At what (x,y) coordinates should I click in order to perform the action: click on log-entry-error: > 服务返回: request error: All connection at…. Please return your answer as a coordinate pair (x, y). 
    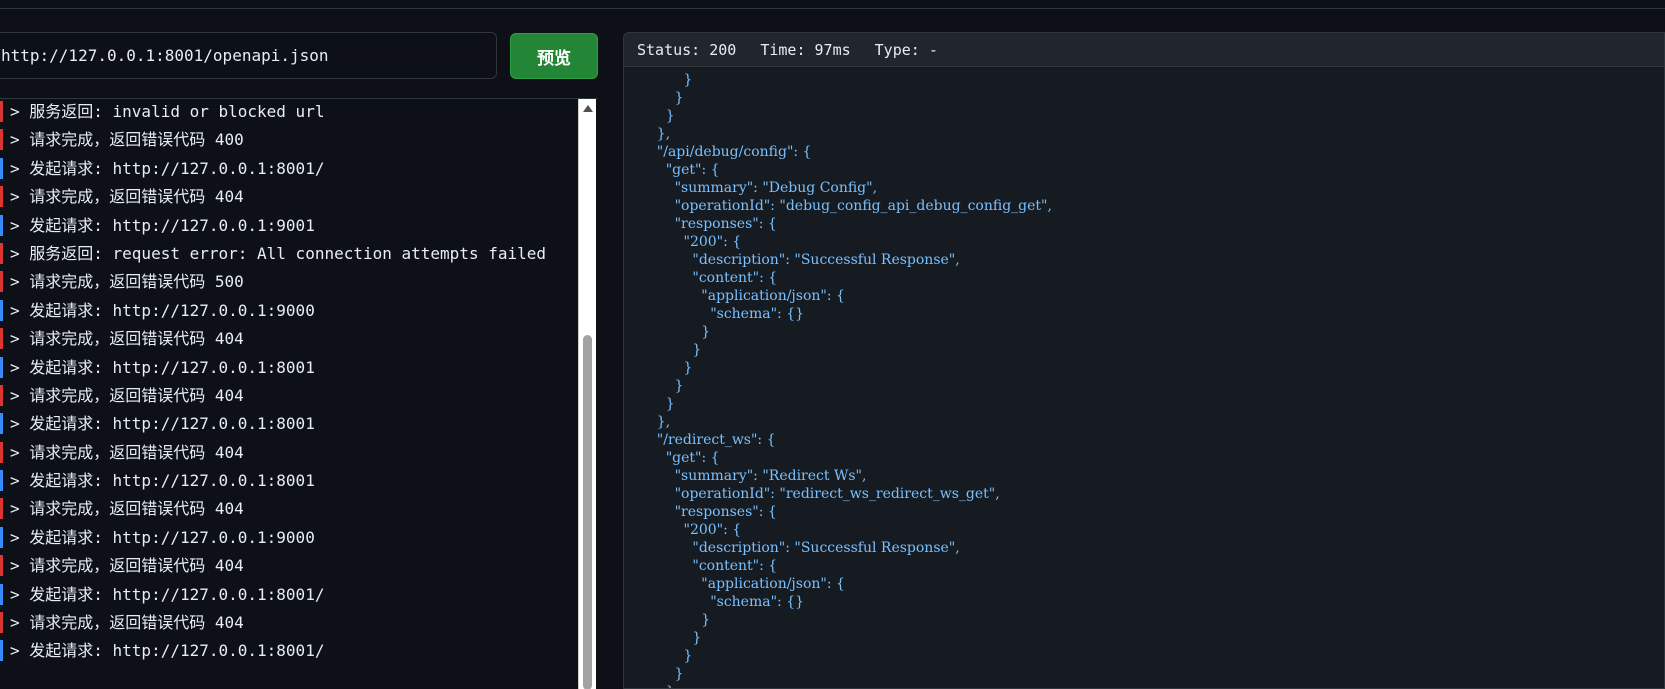
    Looking at the image, I should click on (289, 253).